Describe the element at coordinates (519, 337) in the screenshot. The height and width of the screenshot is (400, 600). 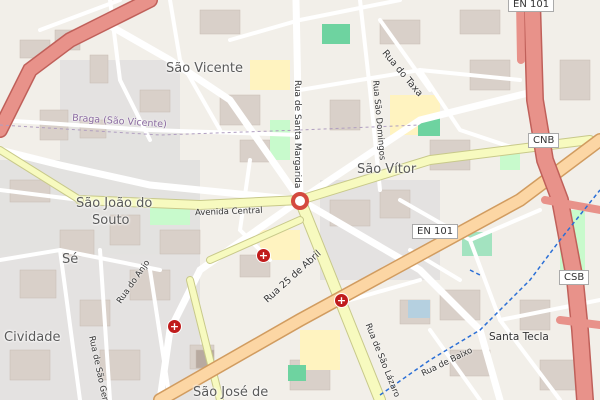
I see `place-label-santa-tecla: Santa Tecla` at that location.